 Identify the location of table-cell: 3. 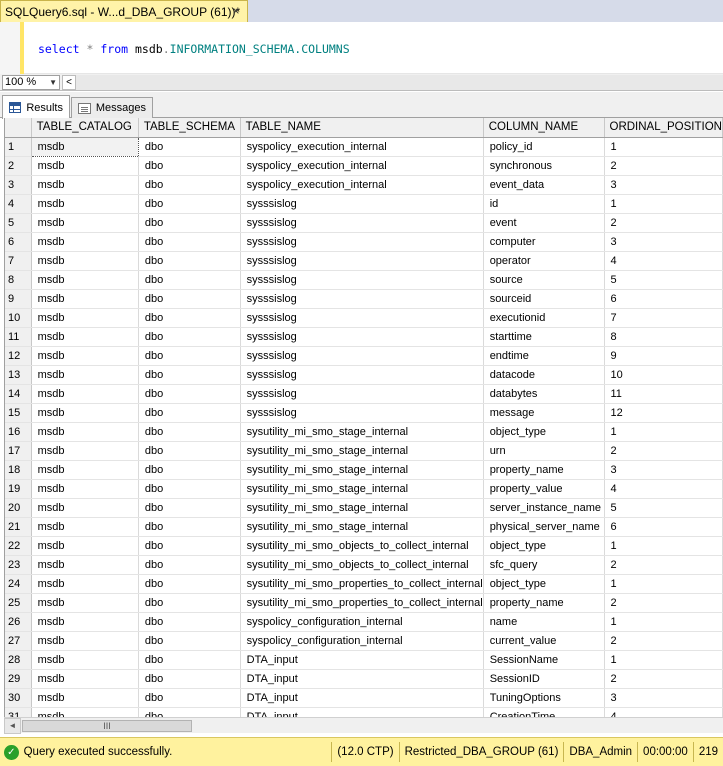
(663, 242).